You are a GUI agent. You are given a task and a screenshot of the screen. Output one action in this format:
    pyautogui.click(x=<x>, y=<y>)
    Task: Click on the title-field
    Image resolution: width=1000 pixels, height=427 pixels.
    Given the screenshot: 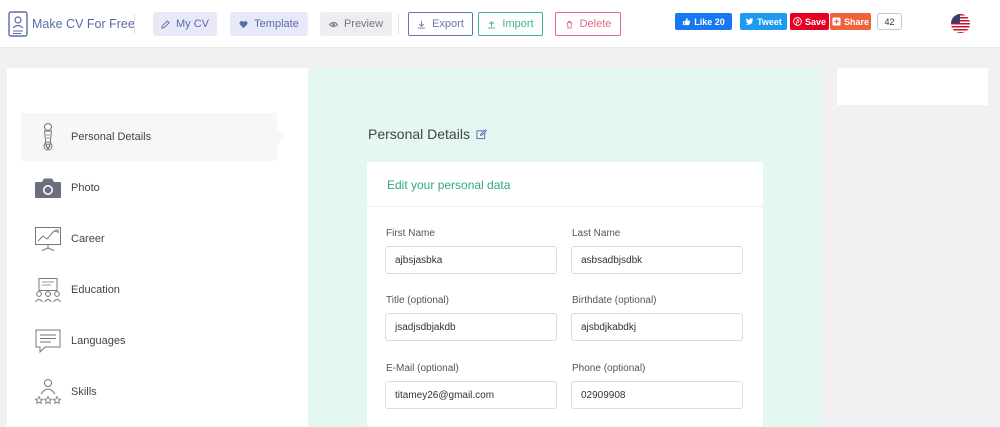 What is the action you would take?
    pyautogui.click(x=471, y=327)
    